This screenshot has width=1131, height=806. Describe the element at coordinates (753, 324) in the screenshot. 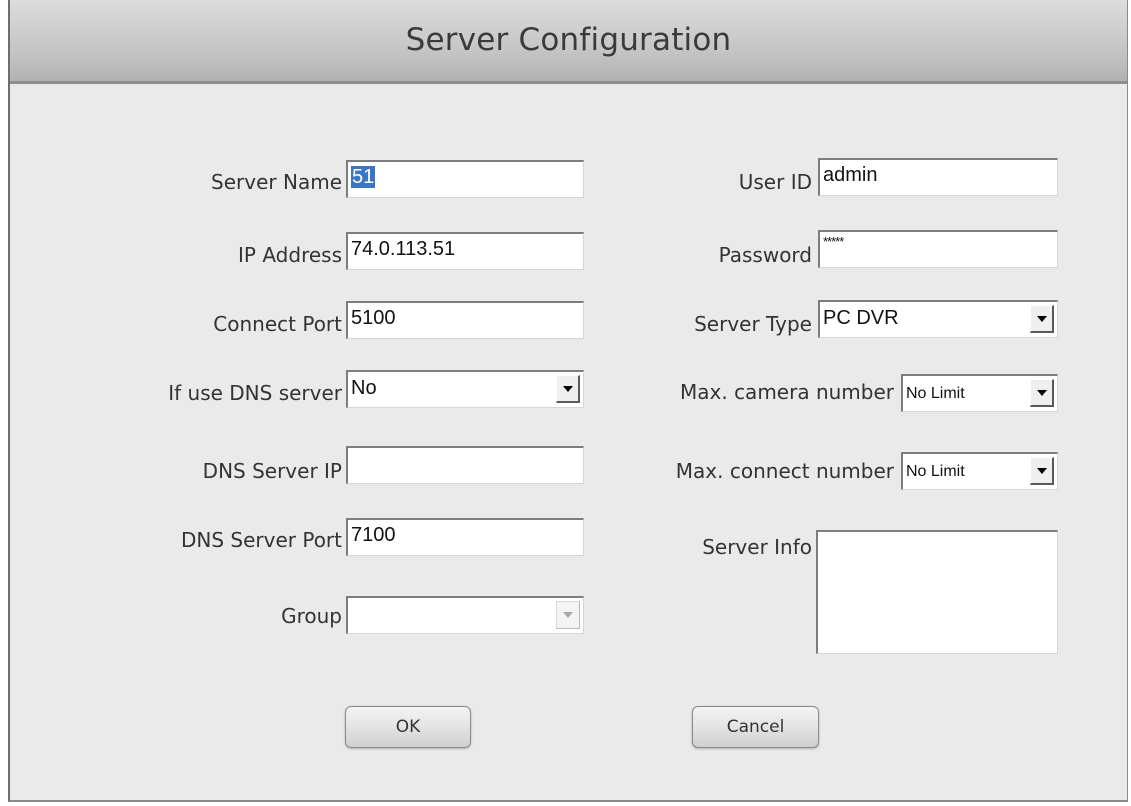

I see `server-type-label: Server Type` at that location.